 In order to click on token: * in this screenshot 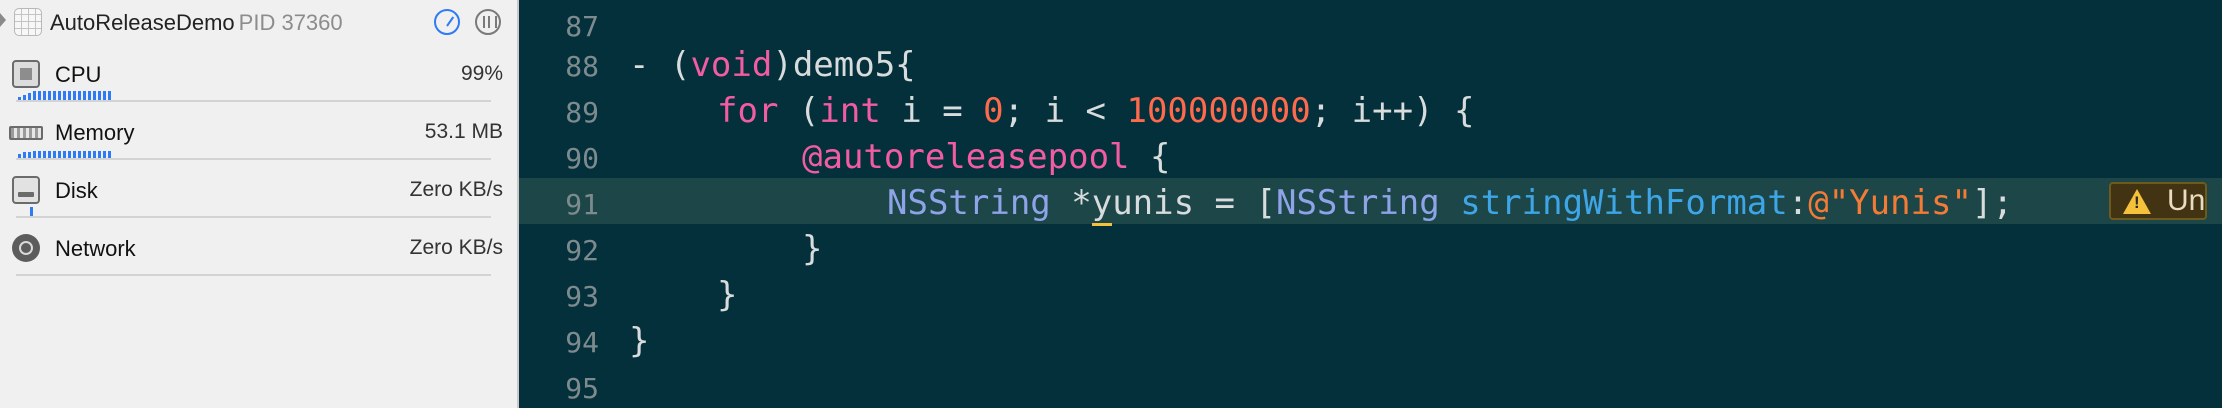, I will do `click(1071, 203)`.